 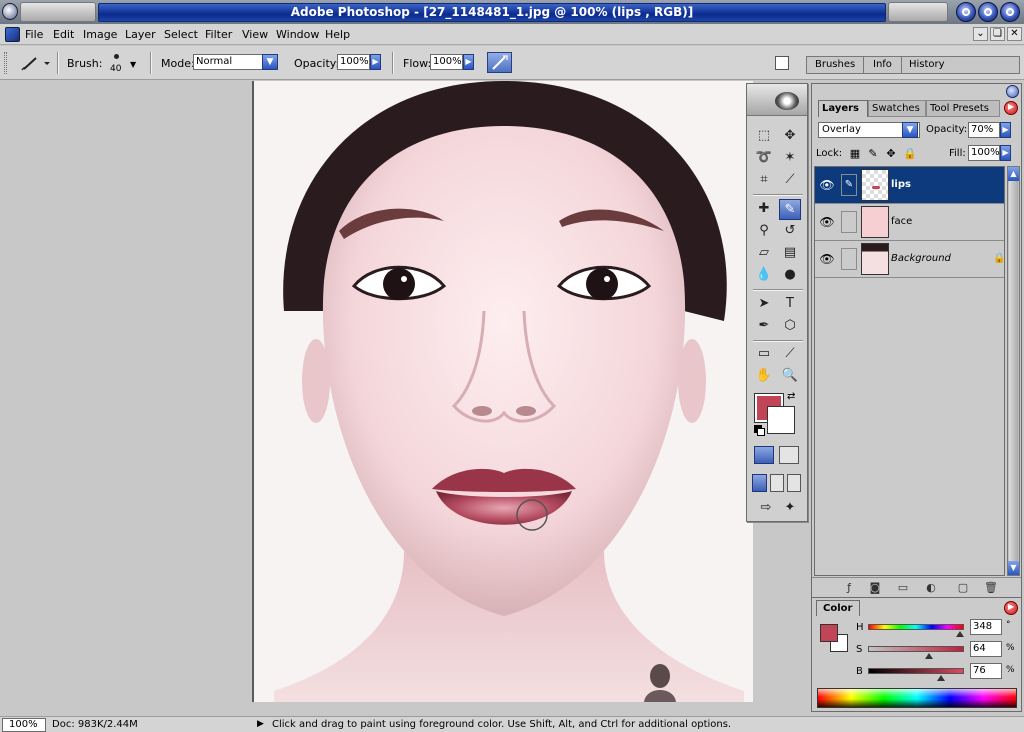 What do you see at coordinates (63, 34) in the screenshot?
I see `menu-edit: Edit` at bounding box center [63, 34].